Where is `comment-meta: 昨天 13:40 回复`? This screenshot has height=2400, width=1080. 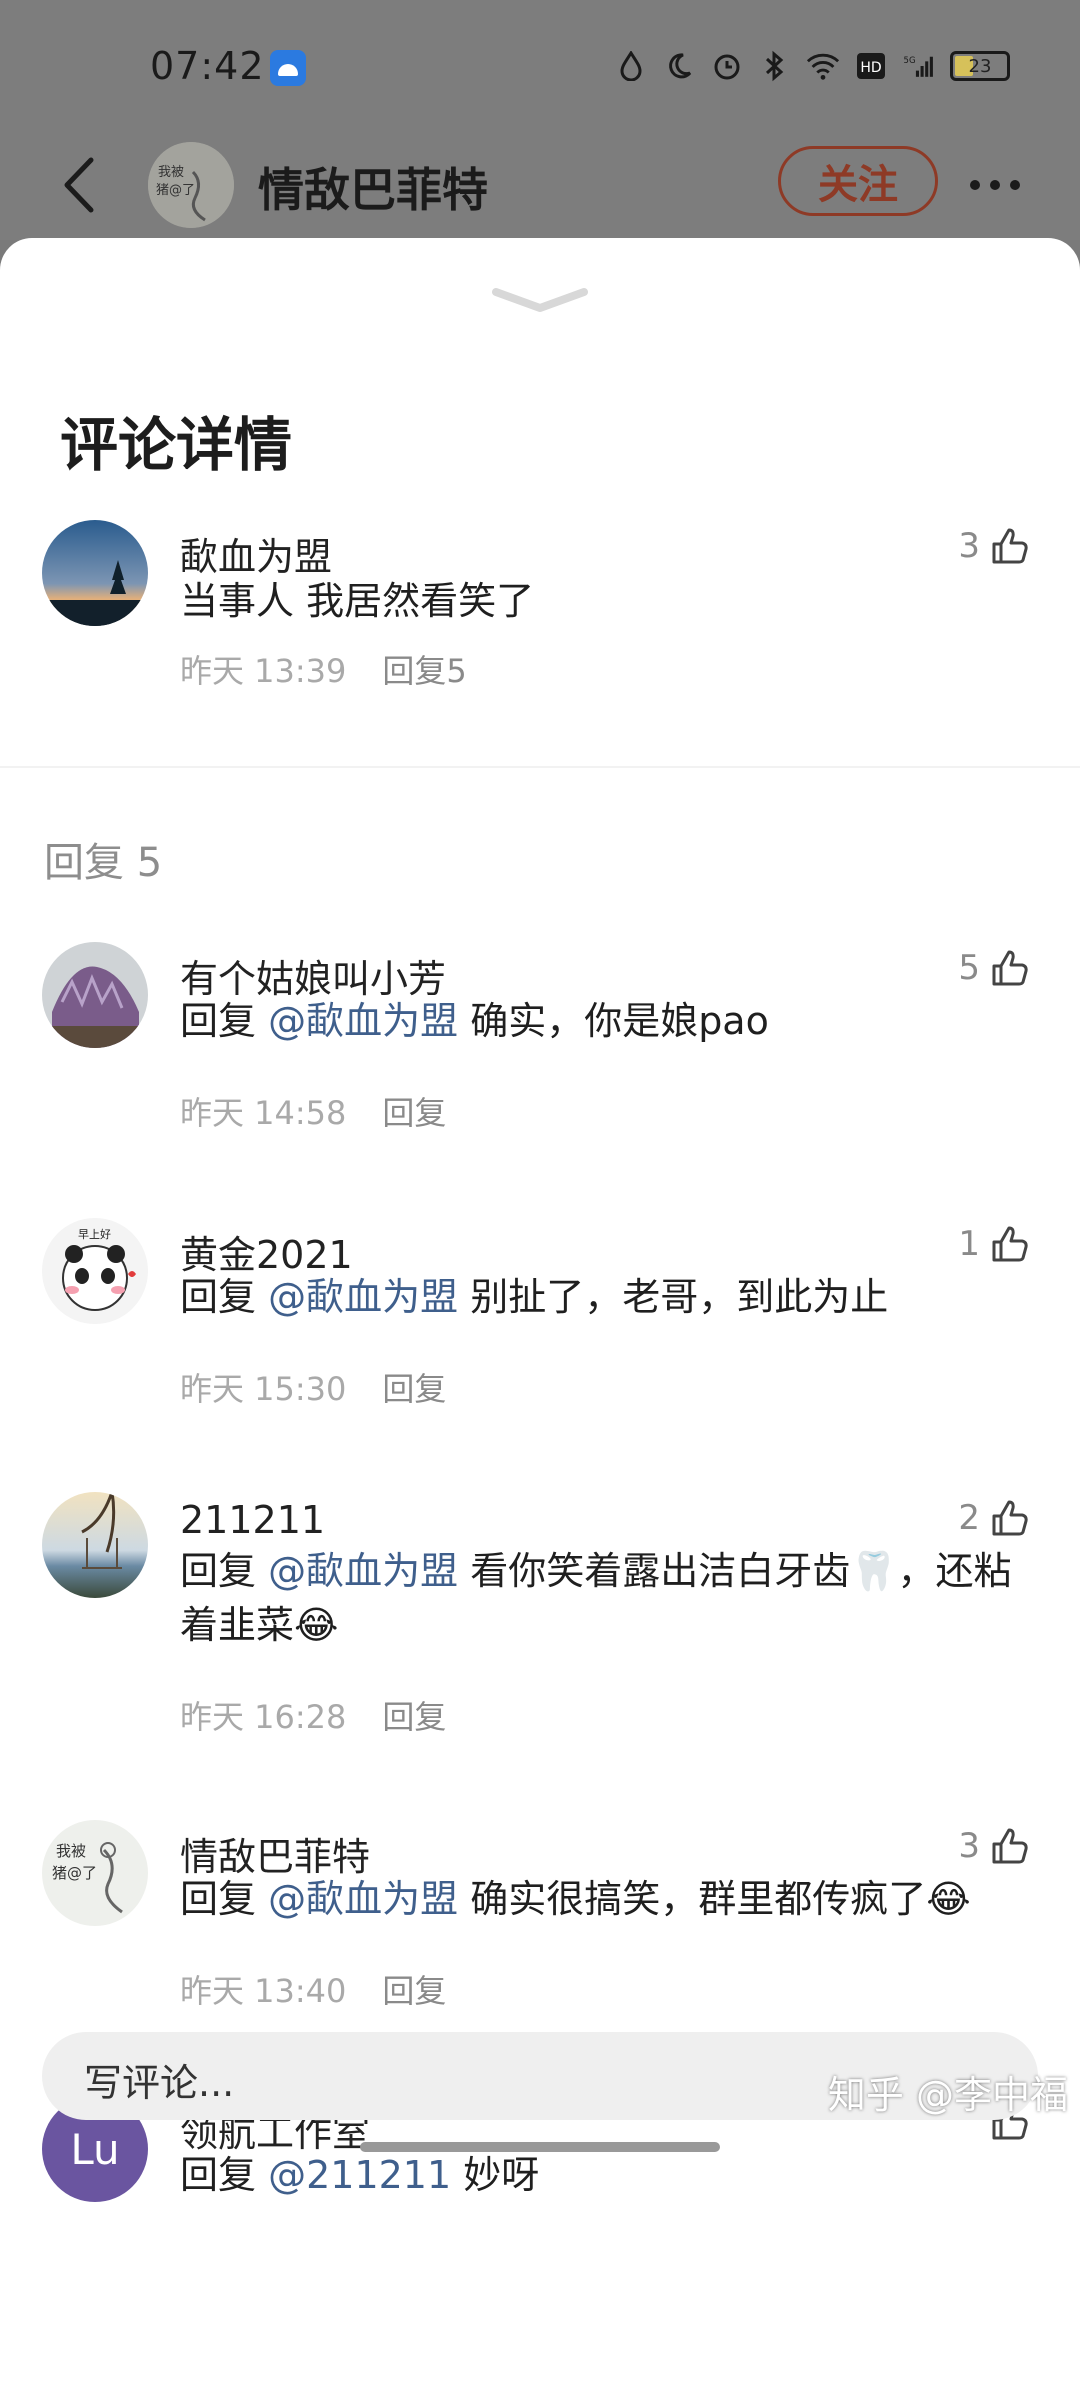
comment-meta: 昨天 13:40 回复 is located at coordinates (313, 1989).